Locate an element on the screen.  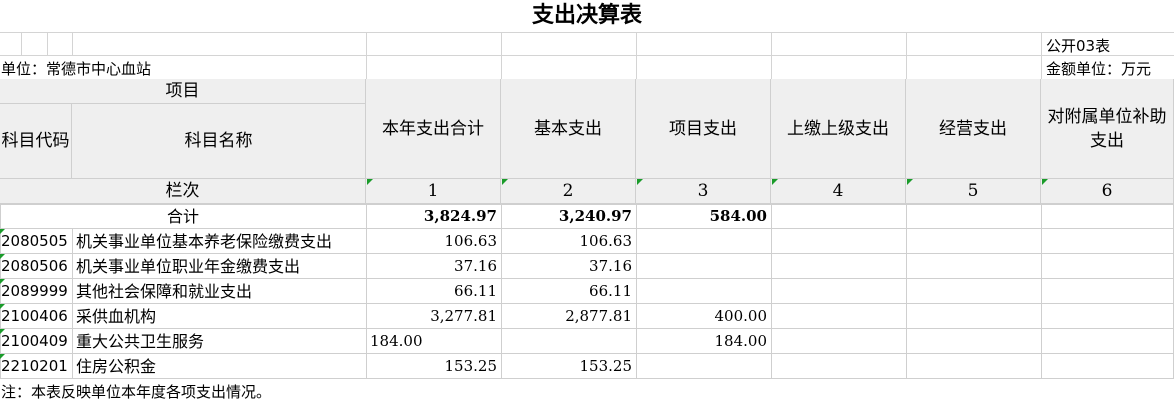
footnote: 注：本表反映单位本年度各项支出情况。 is located at coordinates (136, 392).